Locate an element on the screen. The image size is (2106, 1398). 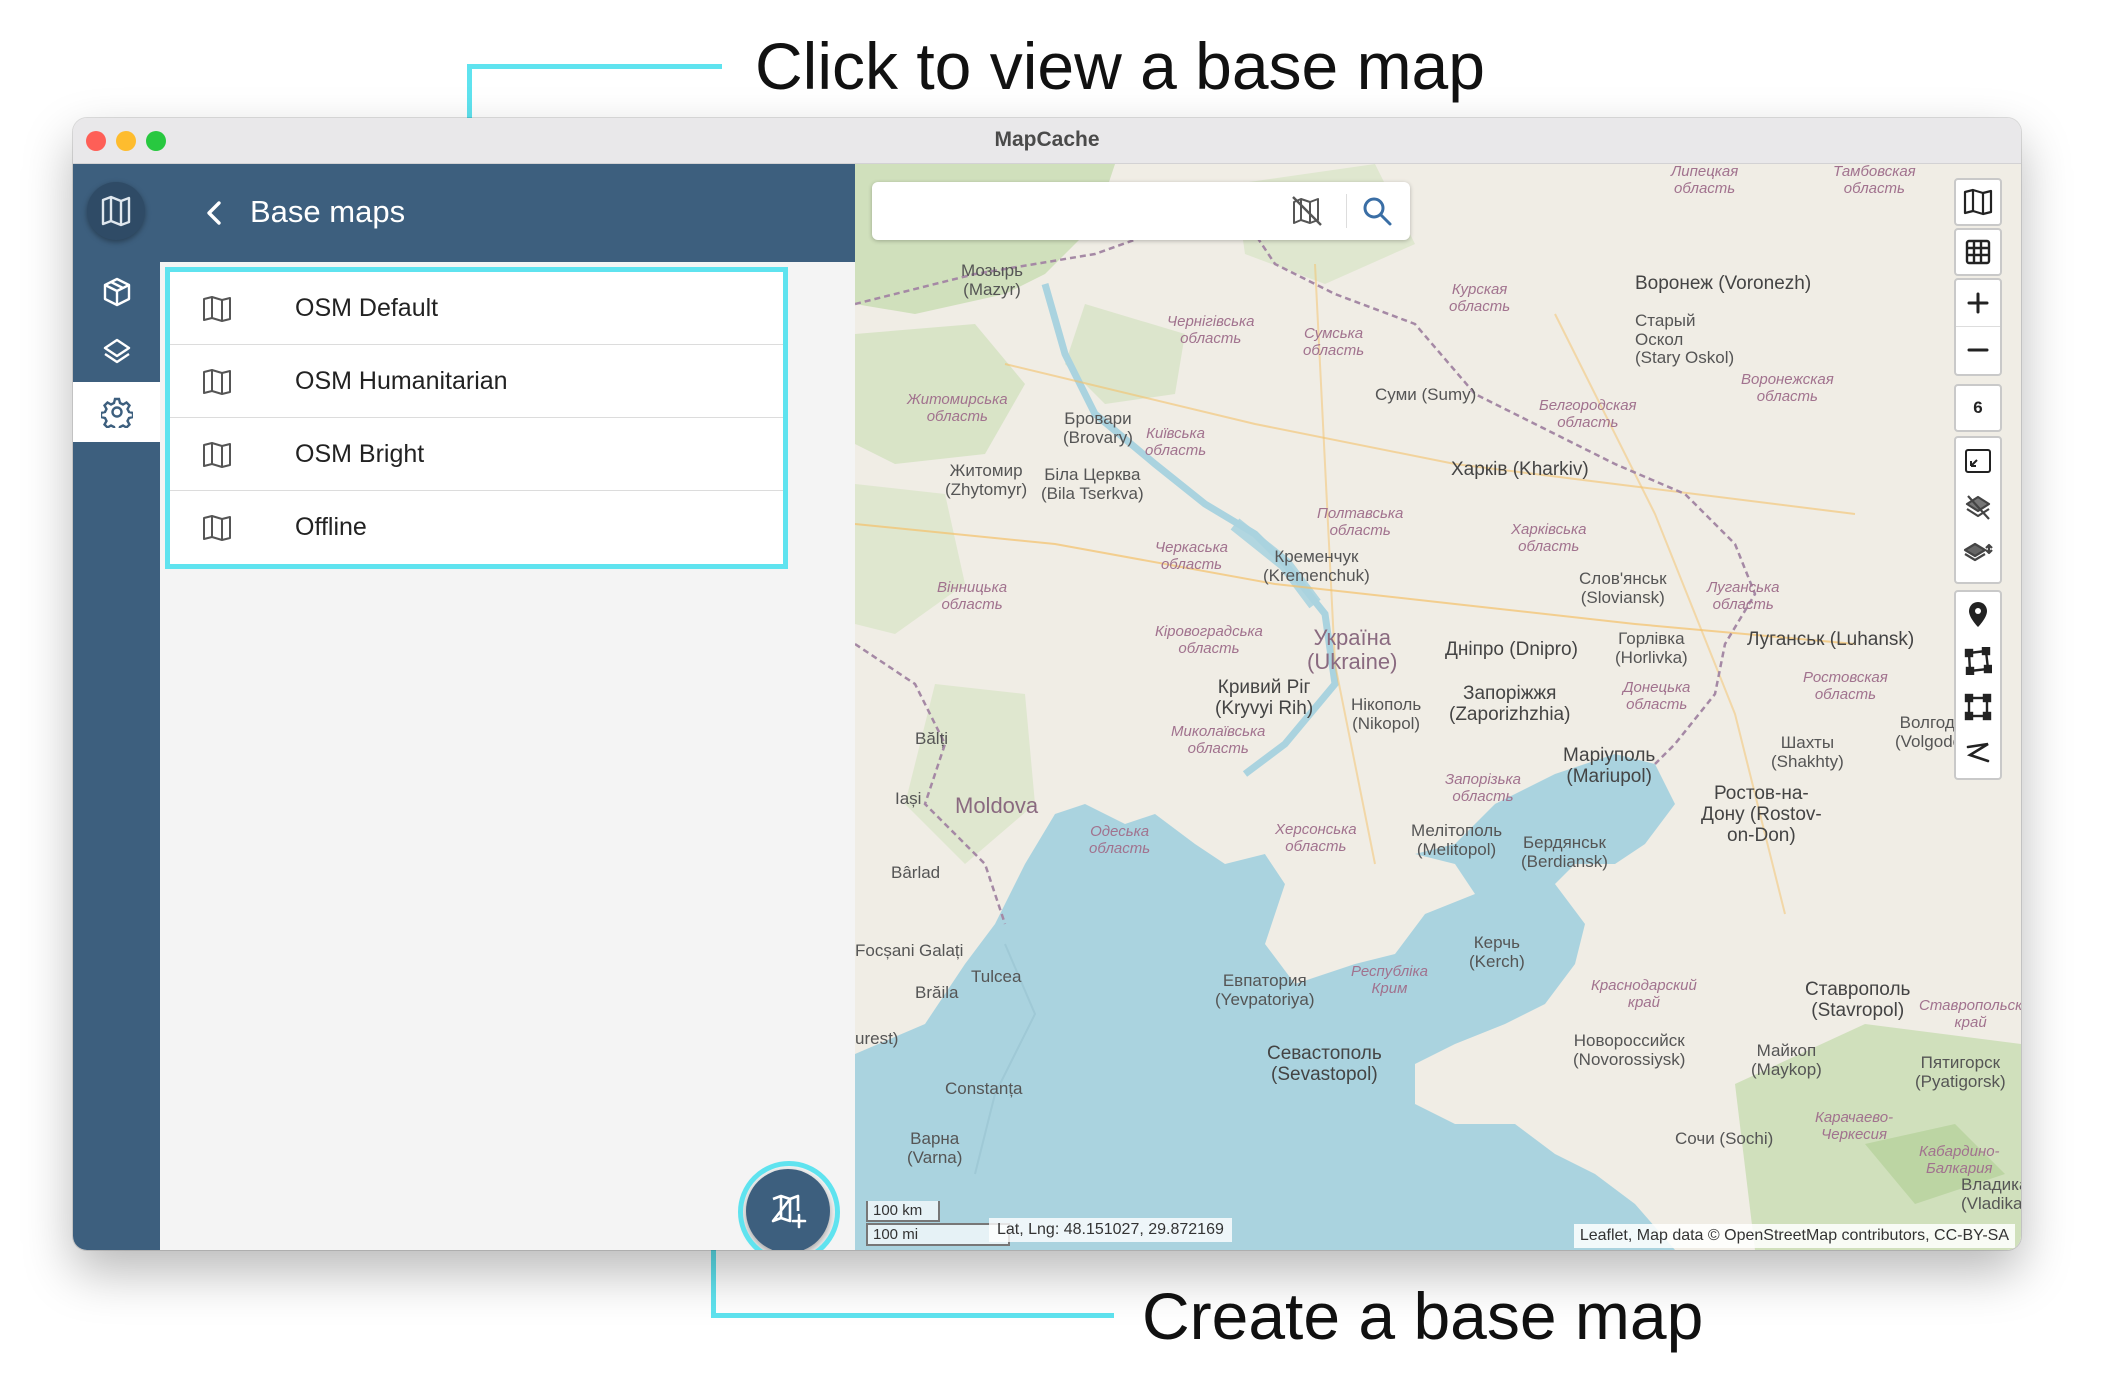
base-map-item-offline: Offline is located at coordinates (476, 527).